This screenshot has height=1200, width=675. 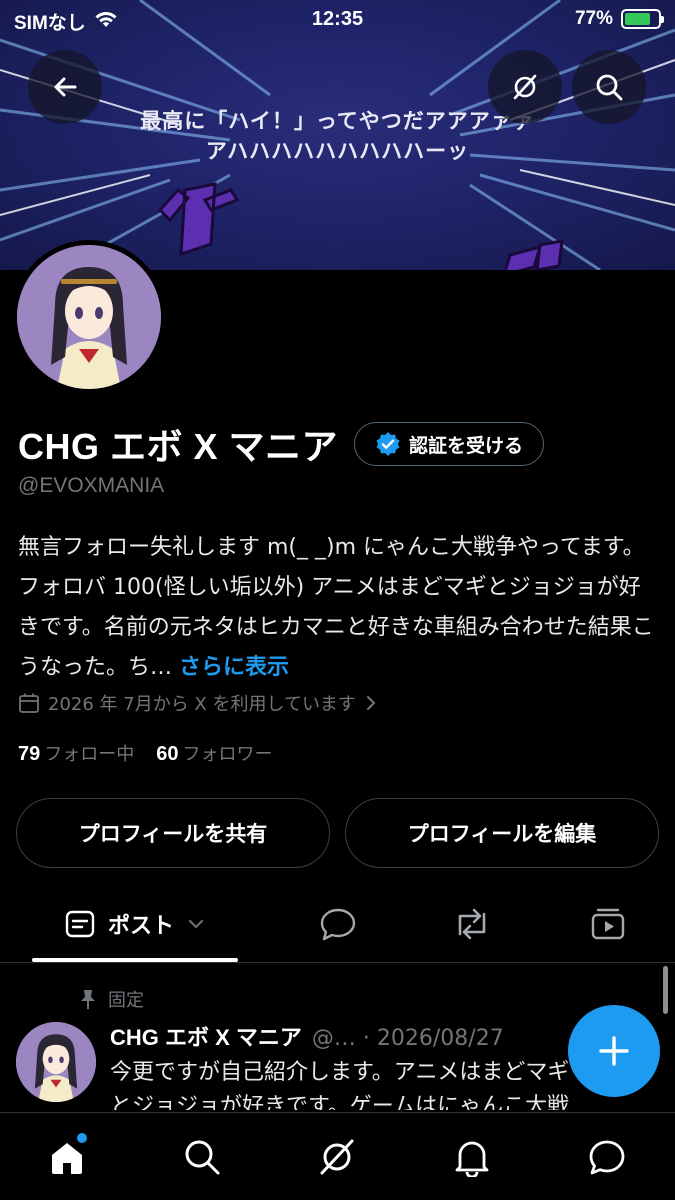 I want to click on following-link: 79 フォロー中, so click(x=76, y=753).